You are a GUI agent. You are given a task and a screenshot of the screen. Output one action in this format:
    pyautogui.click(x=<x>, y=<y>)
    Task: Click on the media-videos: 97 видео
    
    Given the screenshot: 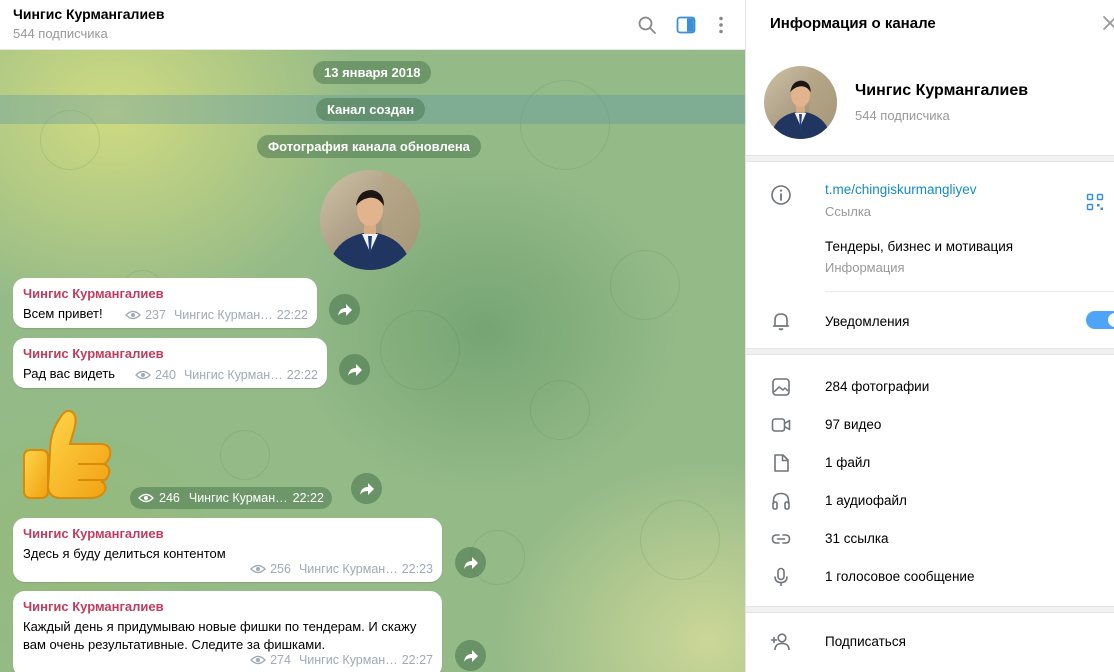 What is the action you would take?
    pyautogui.click(x=930, y=425)
    